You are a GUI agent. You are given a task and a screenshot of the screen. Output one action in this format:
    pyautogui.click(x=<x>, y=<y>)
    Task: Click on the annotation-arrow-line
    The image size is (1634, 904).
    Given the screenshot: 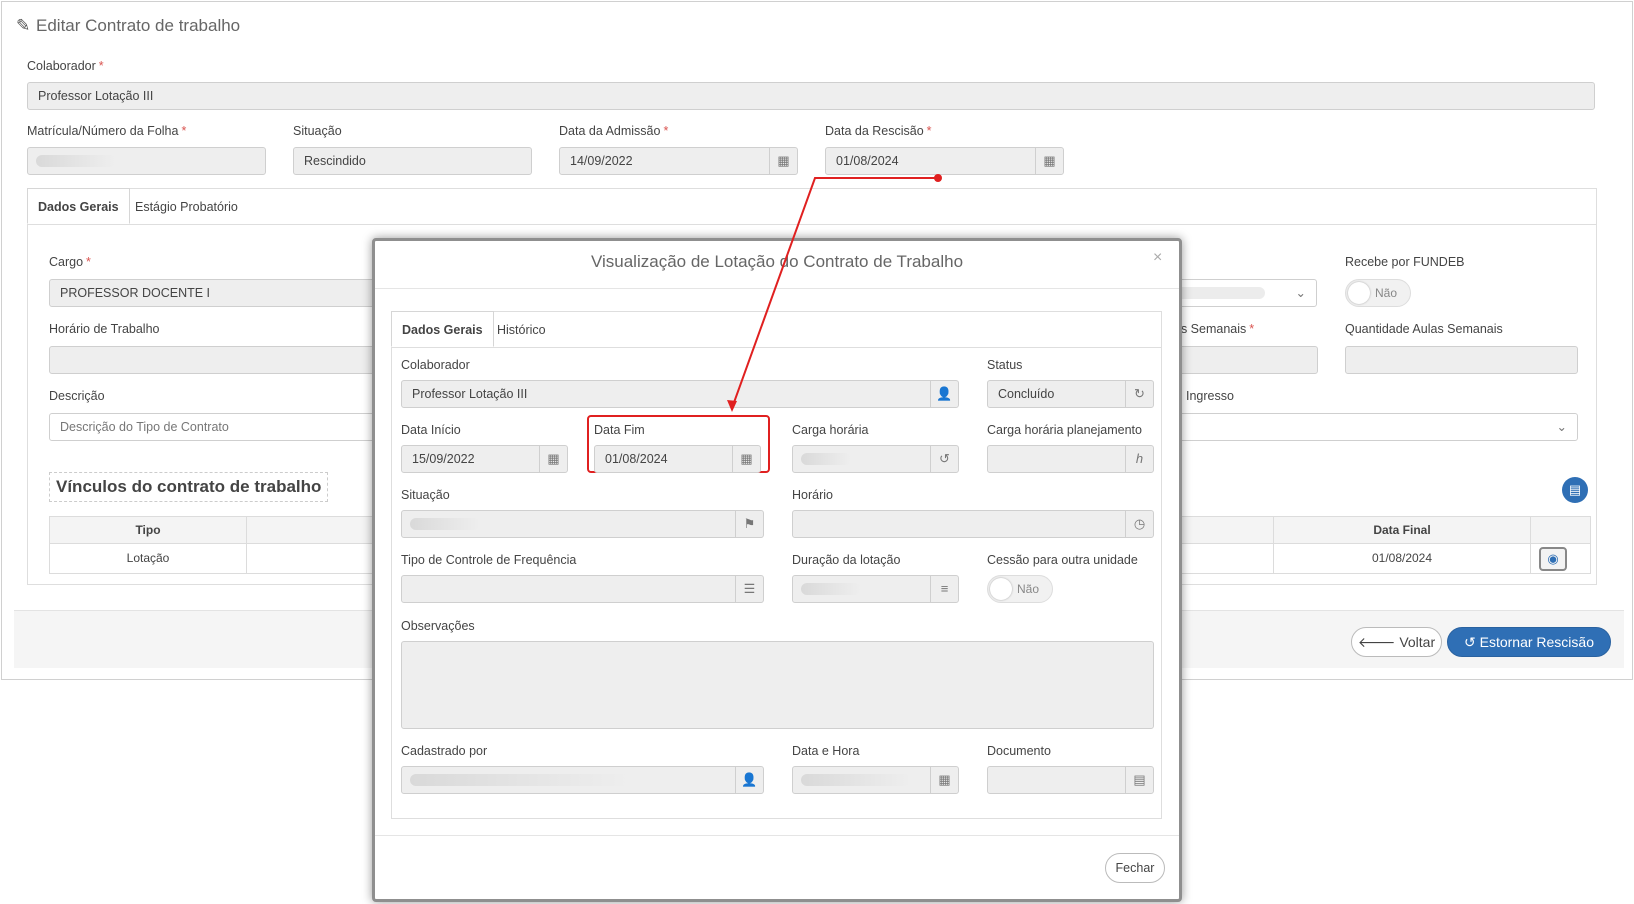 What is the action you would take?
    pyautogui.click(x=834, y=293)
    